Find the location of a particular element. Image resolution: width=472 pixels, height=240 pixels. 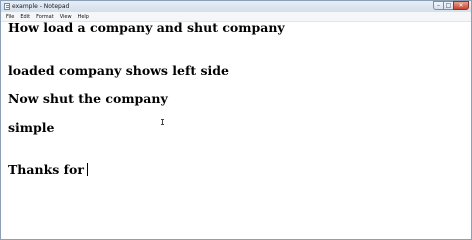

menu-file: File is located at coordinates (10, 17).